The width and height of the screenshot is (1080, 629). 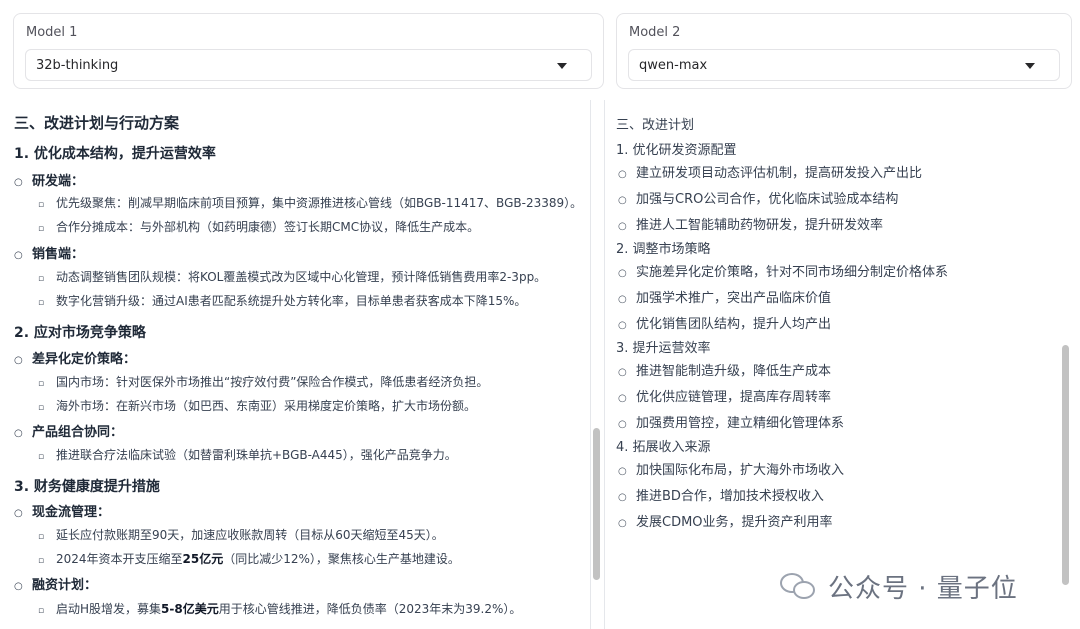 I want to click on panel-divider, so click(x=590, y=364).